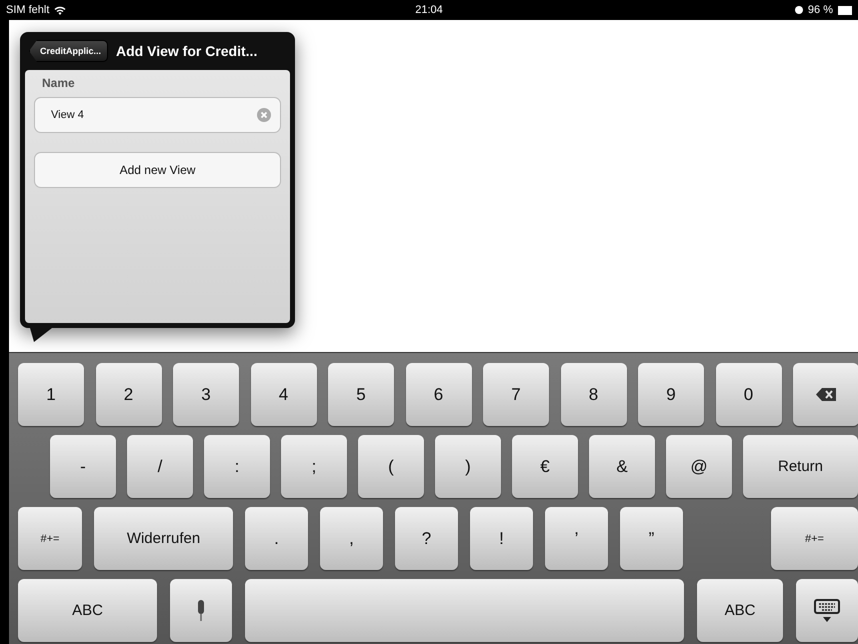 The image size is (858, 644). I want to click on keyboard-key: 6, so click(439, 394).